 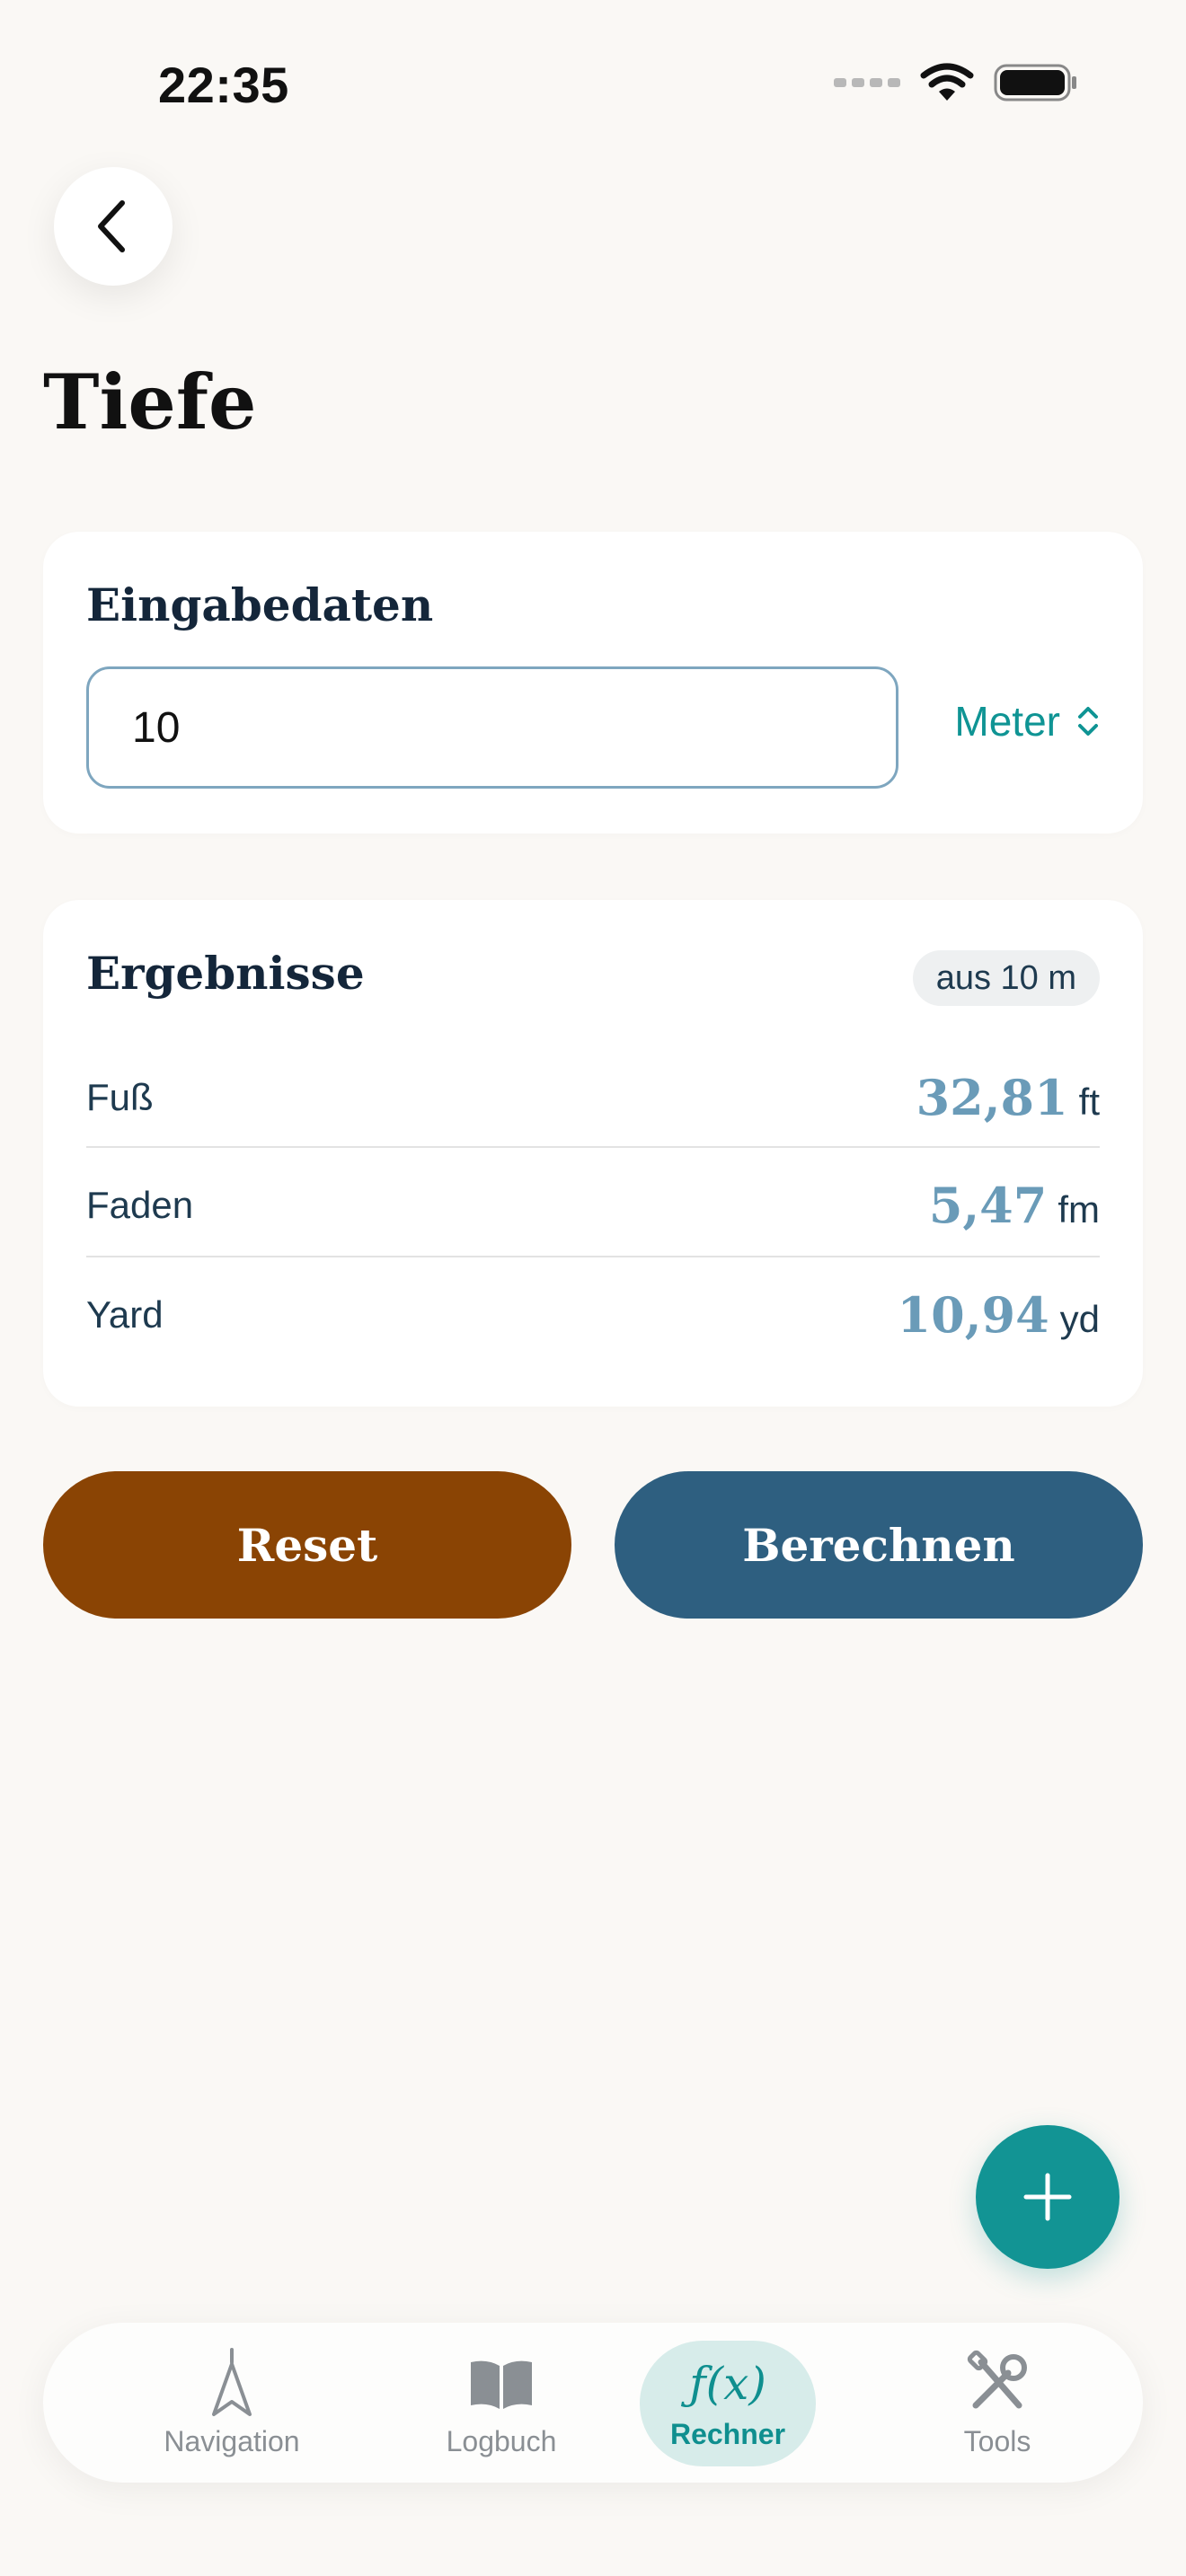 I want to click on input-card-title: Eingabedaten, so click(x=260, y=604).